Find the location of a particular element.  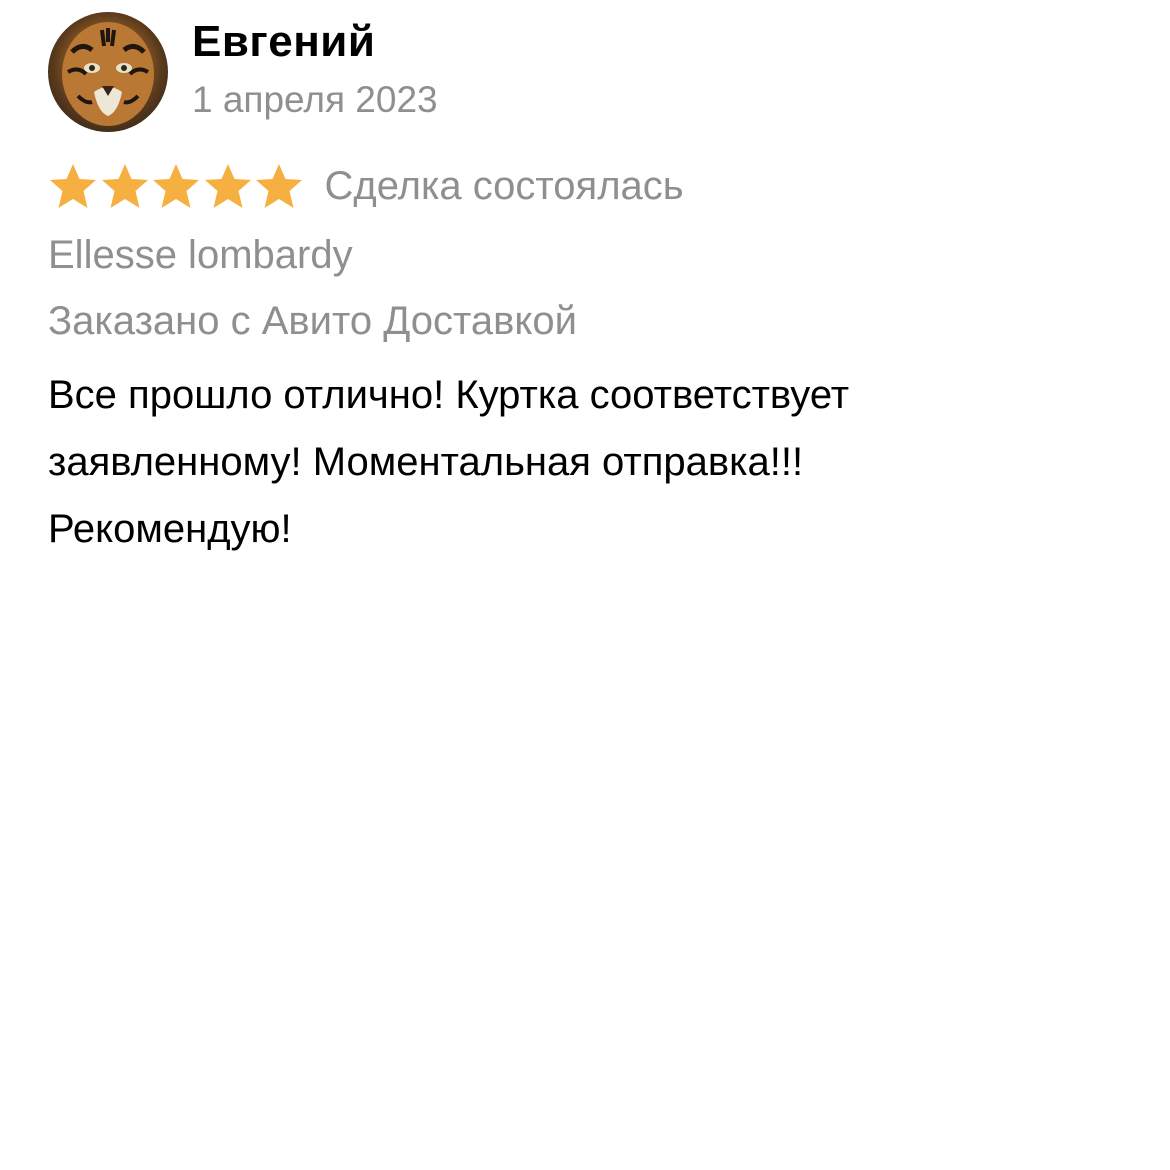

item-title: Ellesse lombardy is located at coordinates (588, 255).